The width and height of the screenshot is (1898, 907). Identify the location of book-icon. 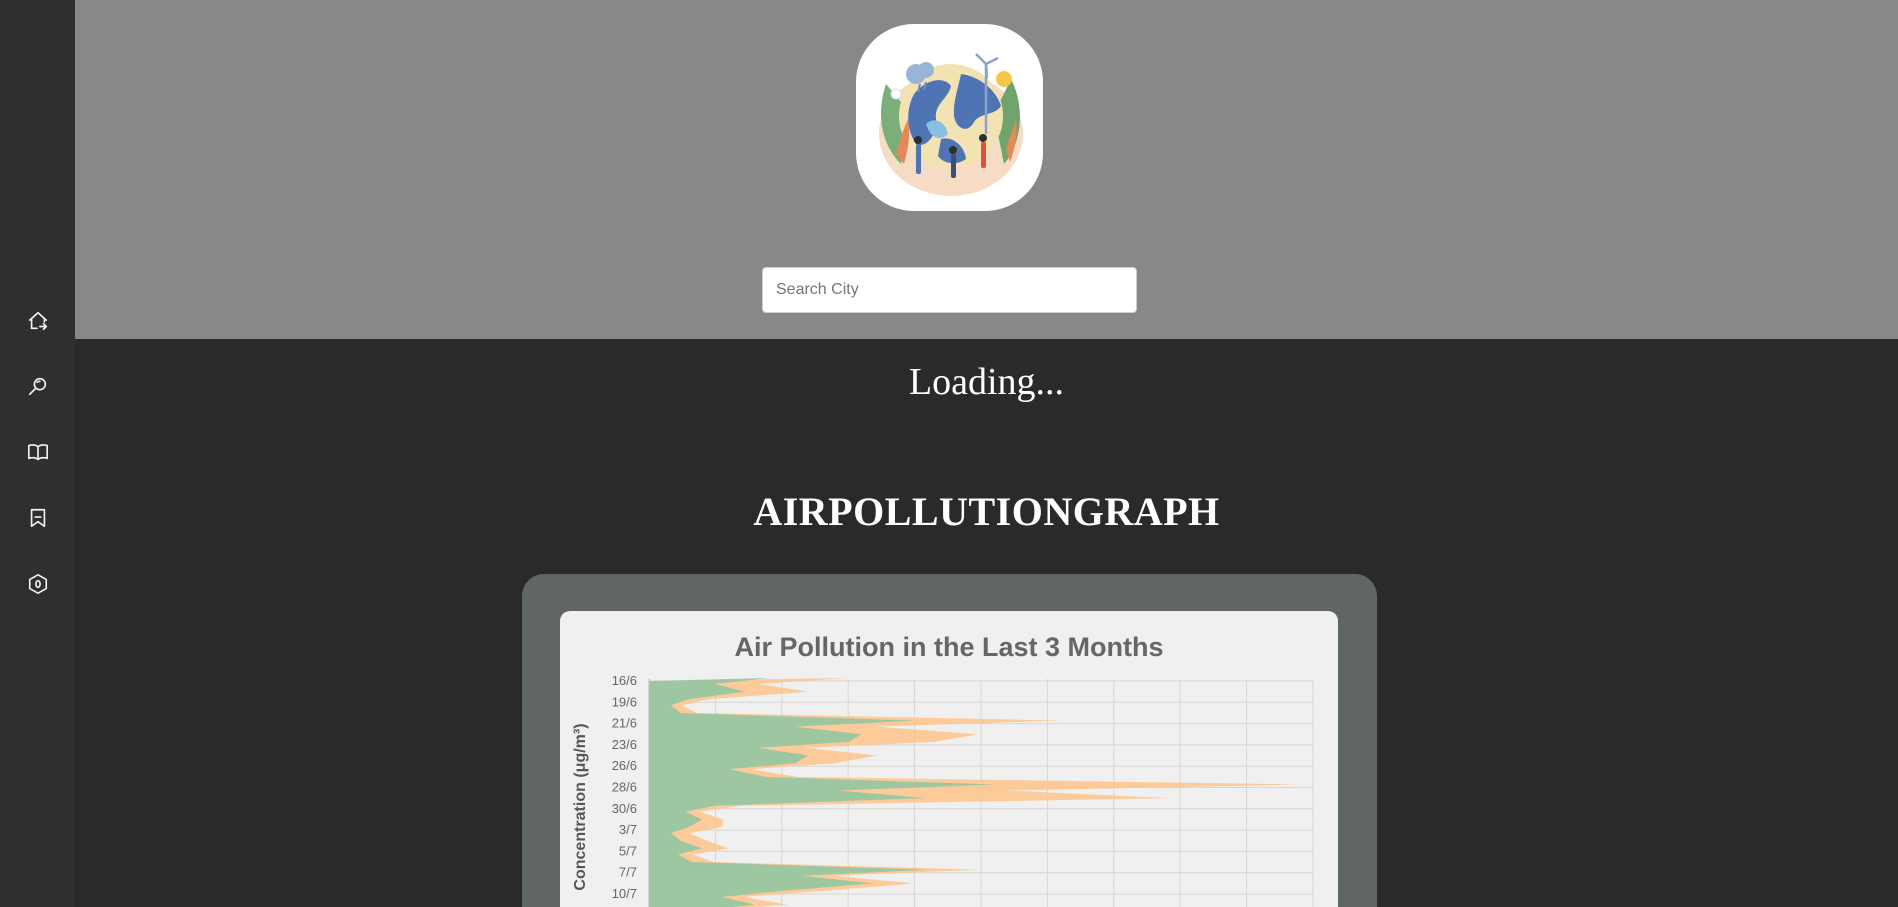
(38, 452).